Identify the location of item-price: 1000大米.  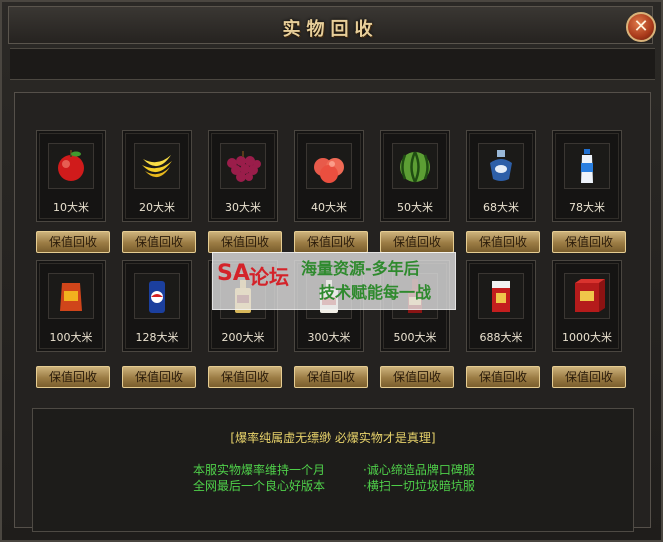
(587, 337).